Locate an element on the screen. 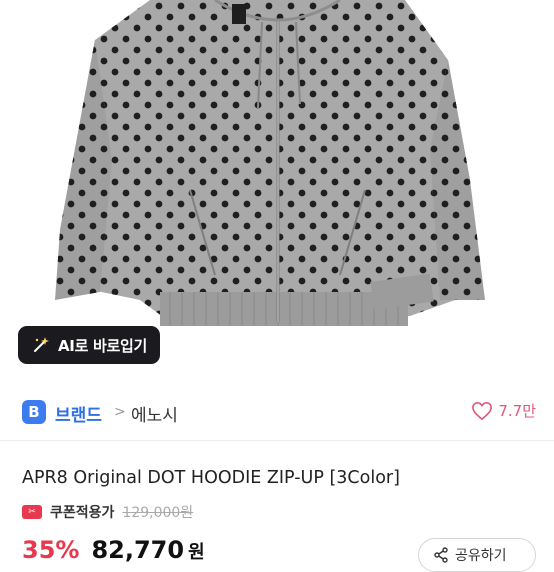 The height and width of the screenshot is (572, 554). divider is located at coordinates (277, 440).